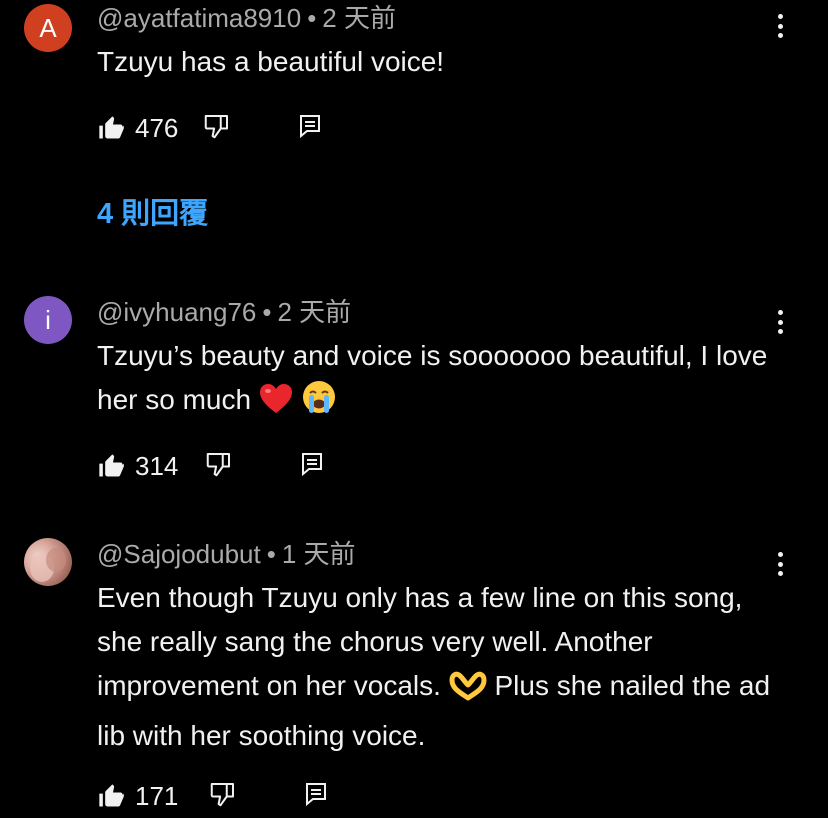 Image resolution: width=828 pixels, height=818 pixels. I want to click on view-replies-link: 4 則回覆, so click(152, 214).